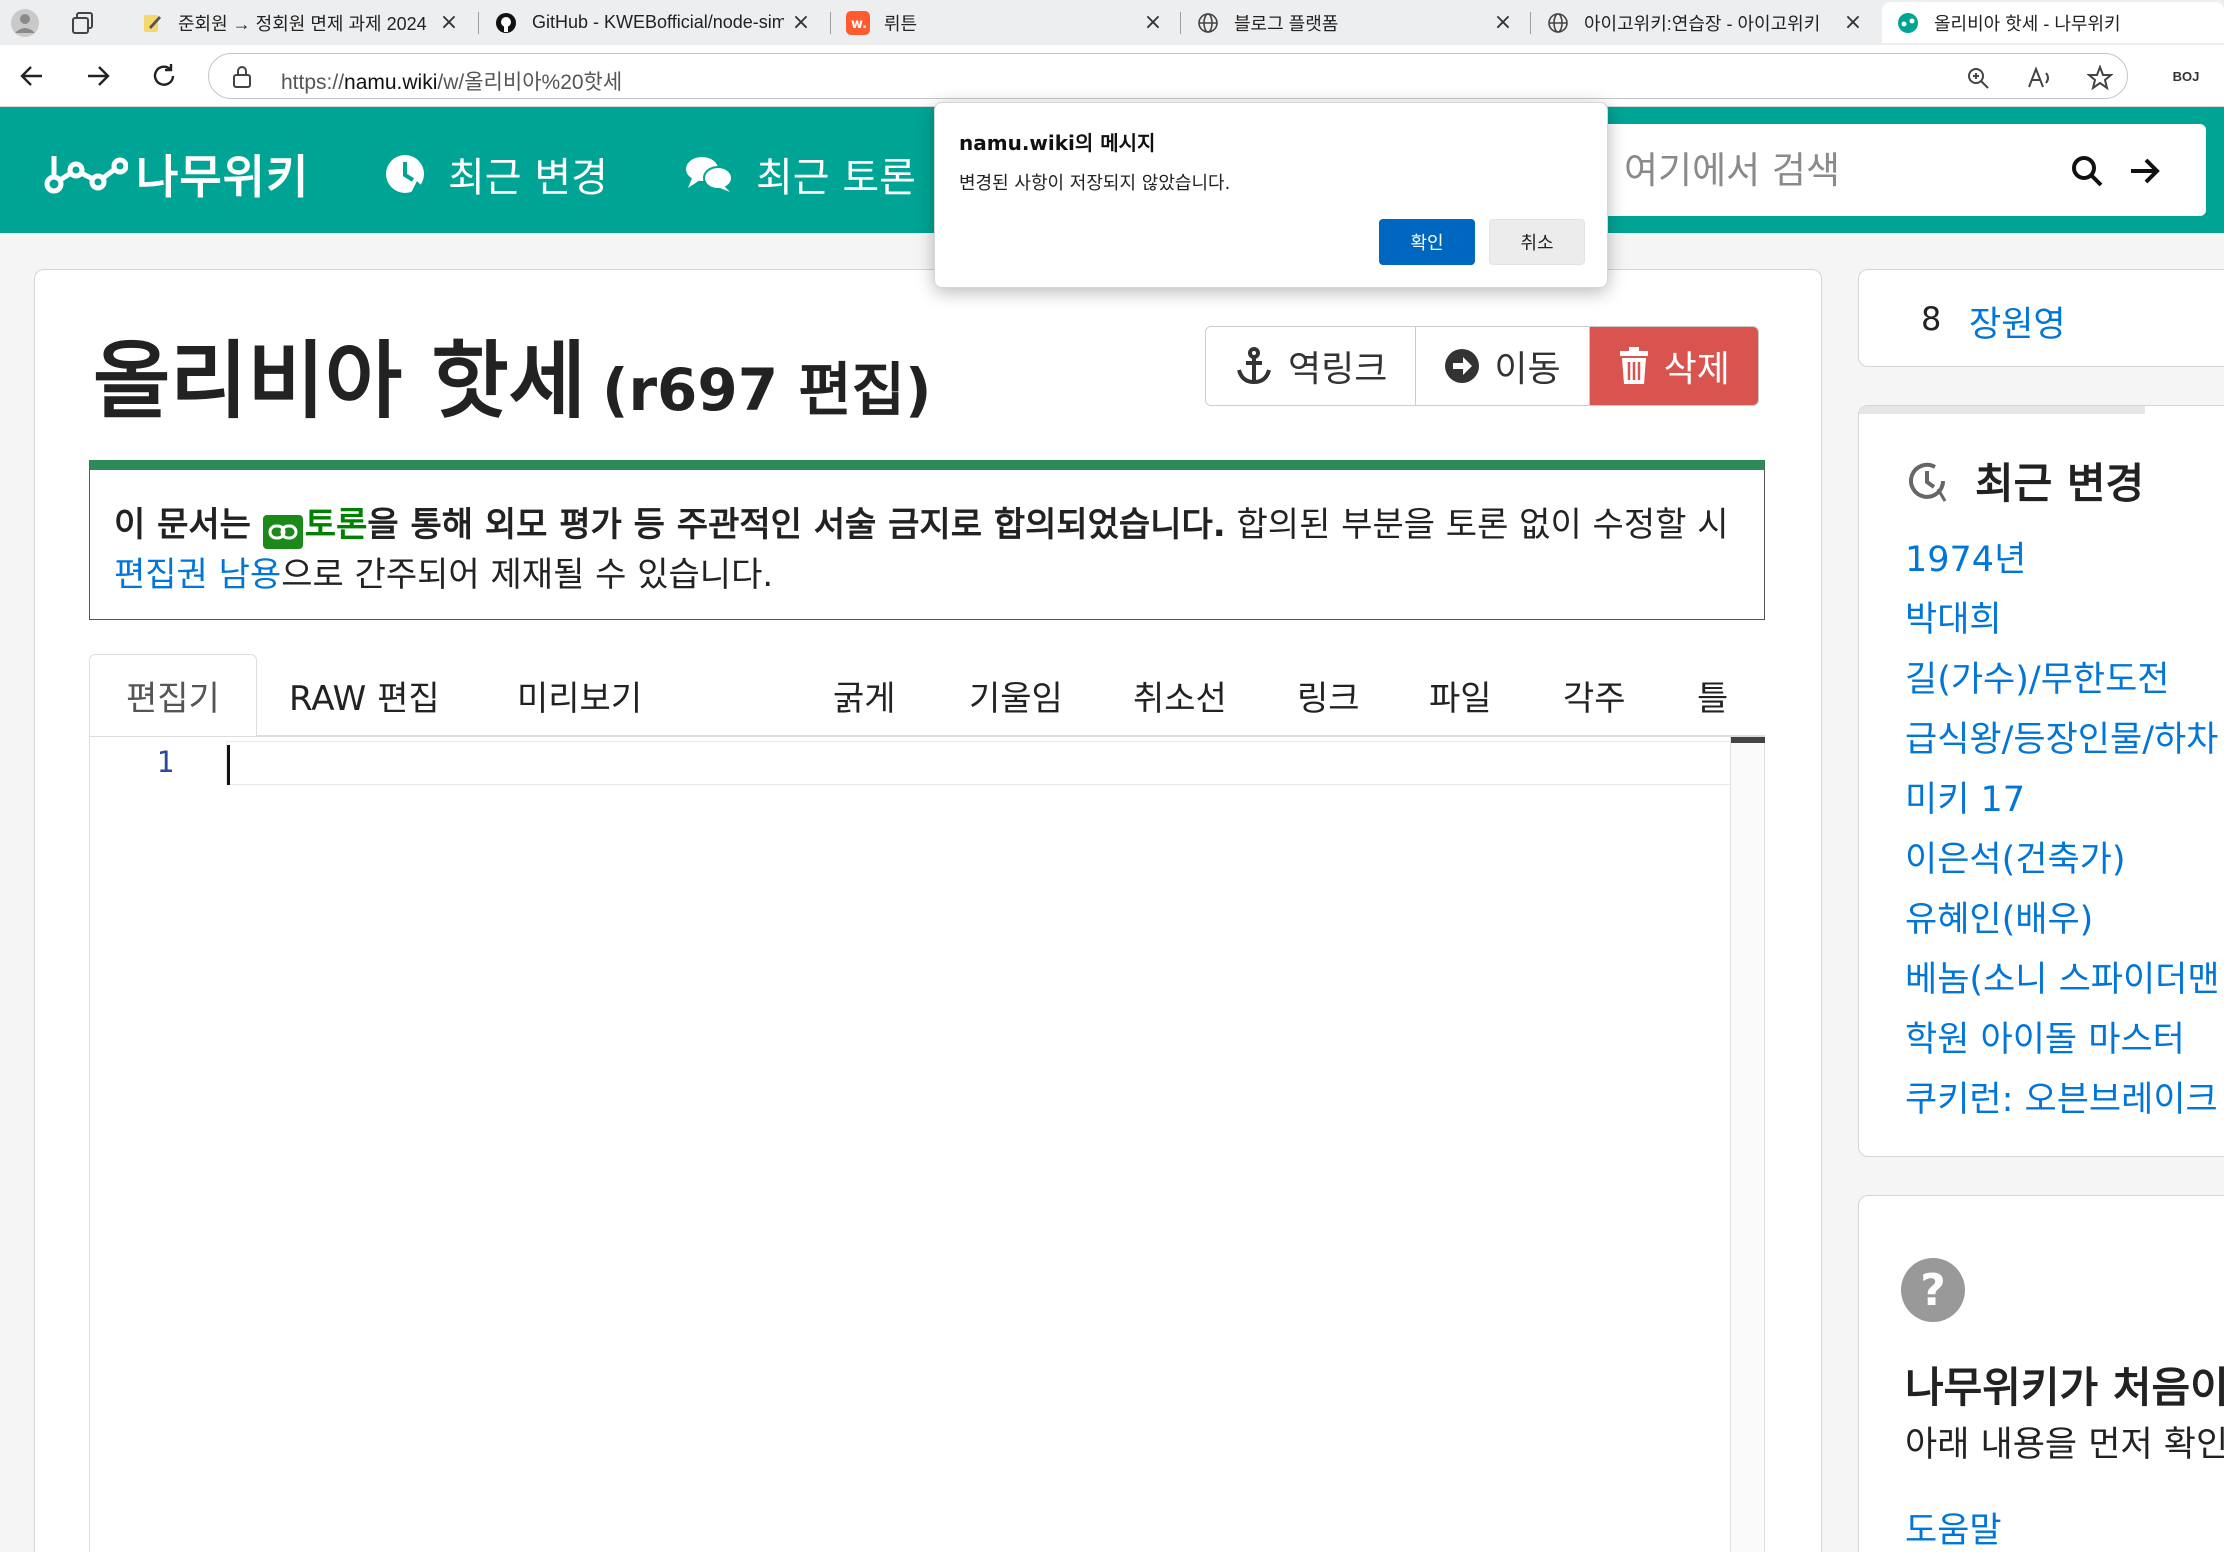 The image size is (2224, 1552). Describe the element at coordinates (800, 174) in the screenshot. I see `nav-recent-discussions: 최근 토론` at that location.